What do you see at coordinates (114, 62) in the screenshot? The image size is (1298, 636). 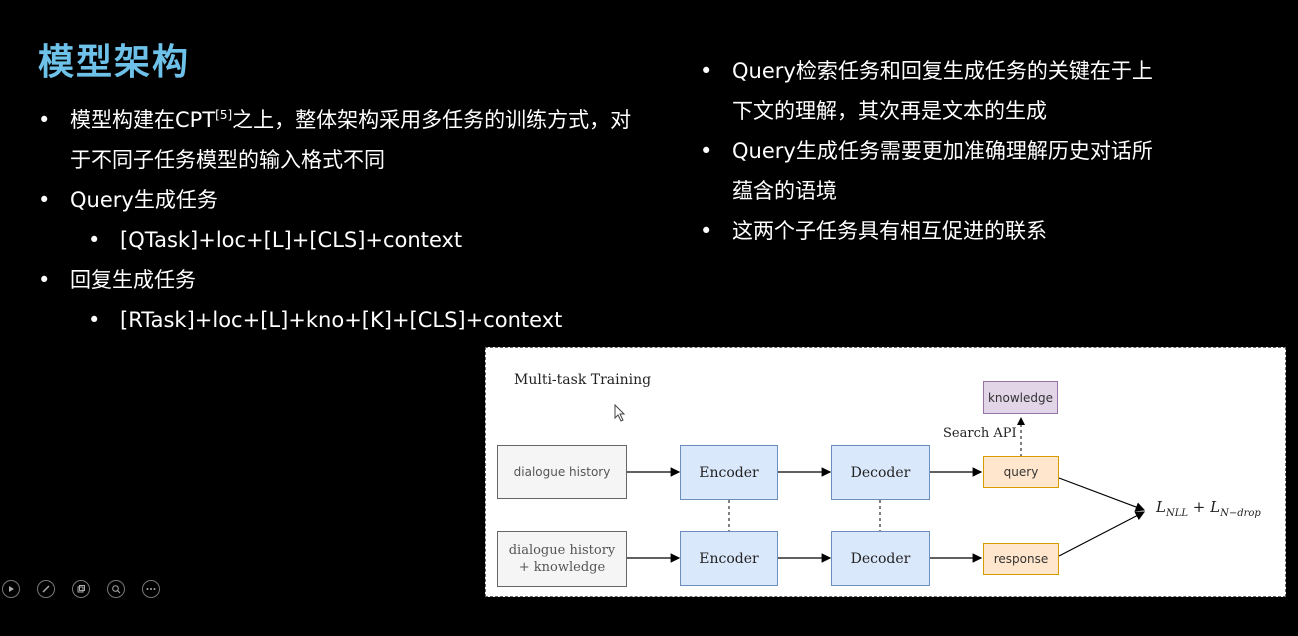 I see `slide-title: 模型架构` at bounding box center [114, 62].